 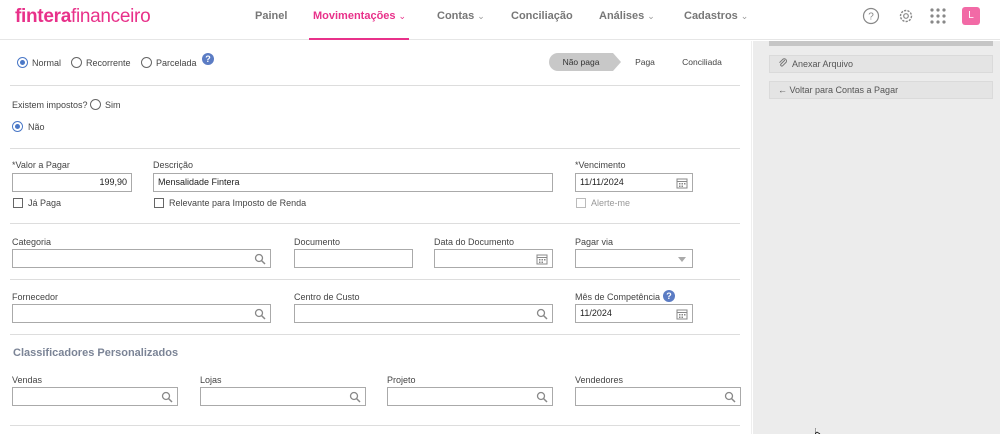 I want to click on anexar-arquivo-label: Anexar Arquivo, so click(x=823, y=64).